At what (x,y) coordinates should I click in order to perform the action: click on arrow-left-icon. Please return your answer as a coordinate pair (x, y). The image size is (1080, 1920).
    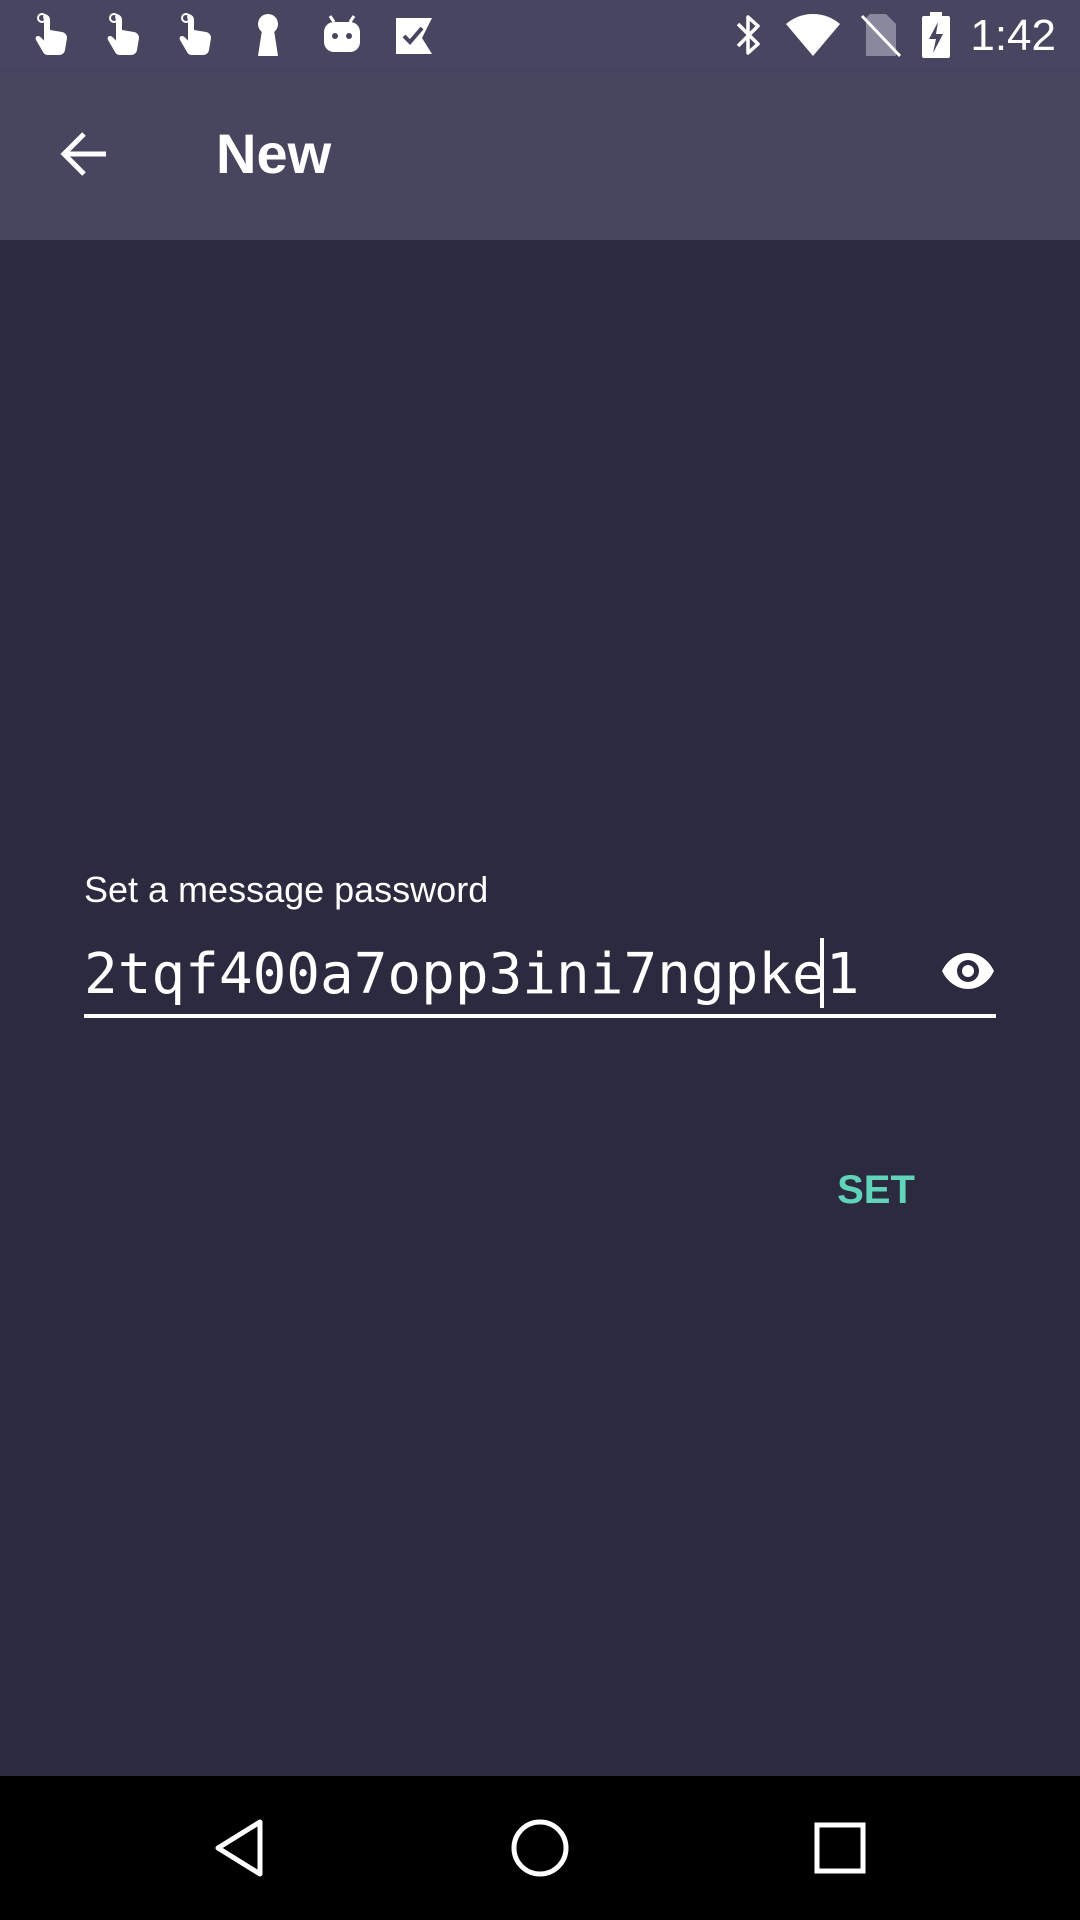
    Looking at the image, I should click on (83, 154).